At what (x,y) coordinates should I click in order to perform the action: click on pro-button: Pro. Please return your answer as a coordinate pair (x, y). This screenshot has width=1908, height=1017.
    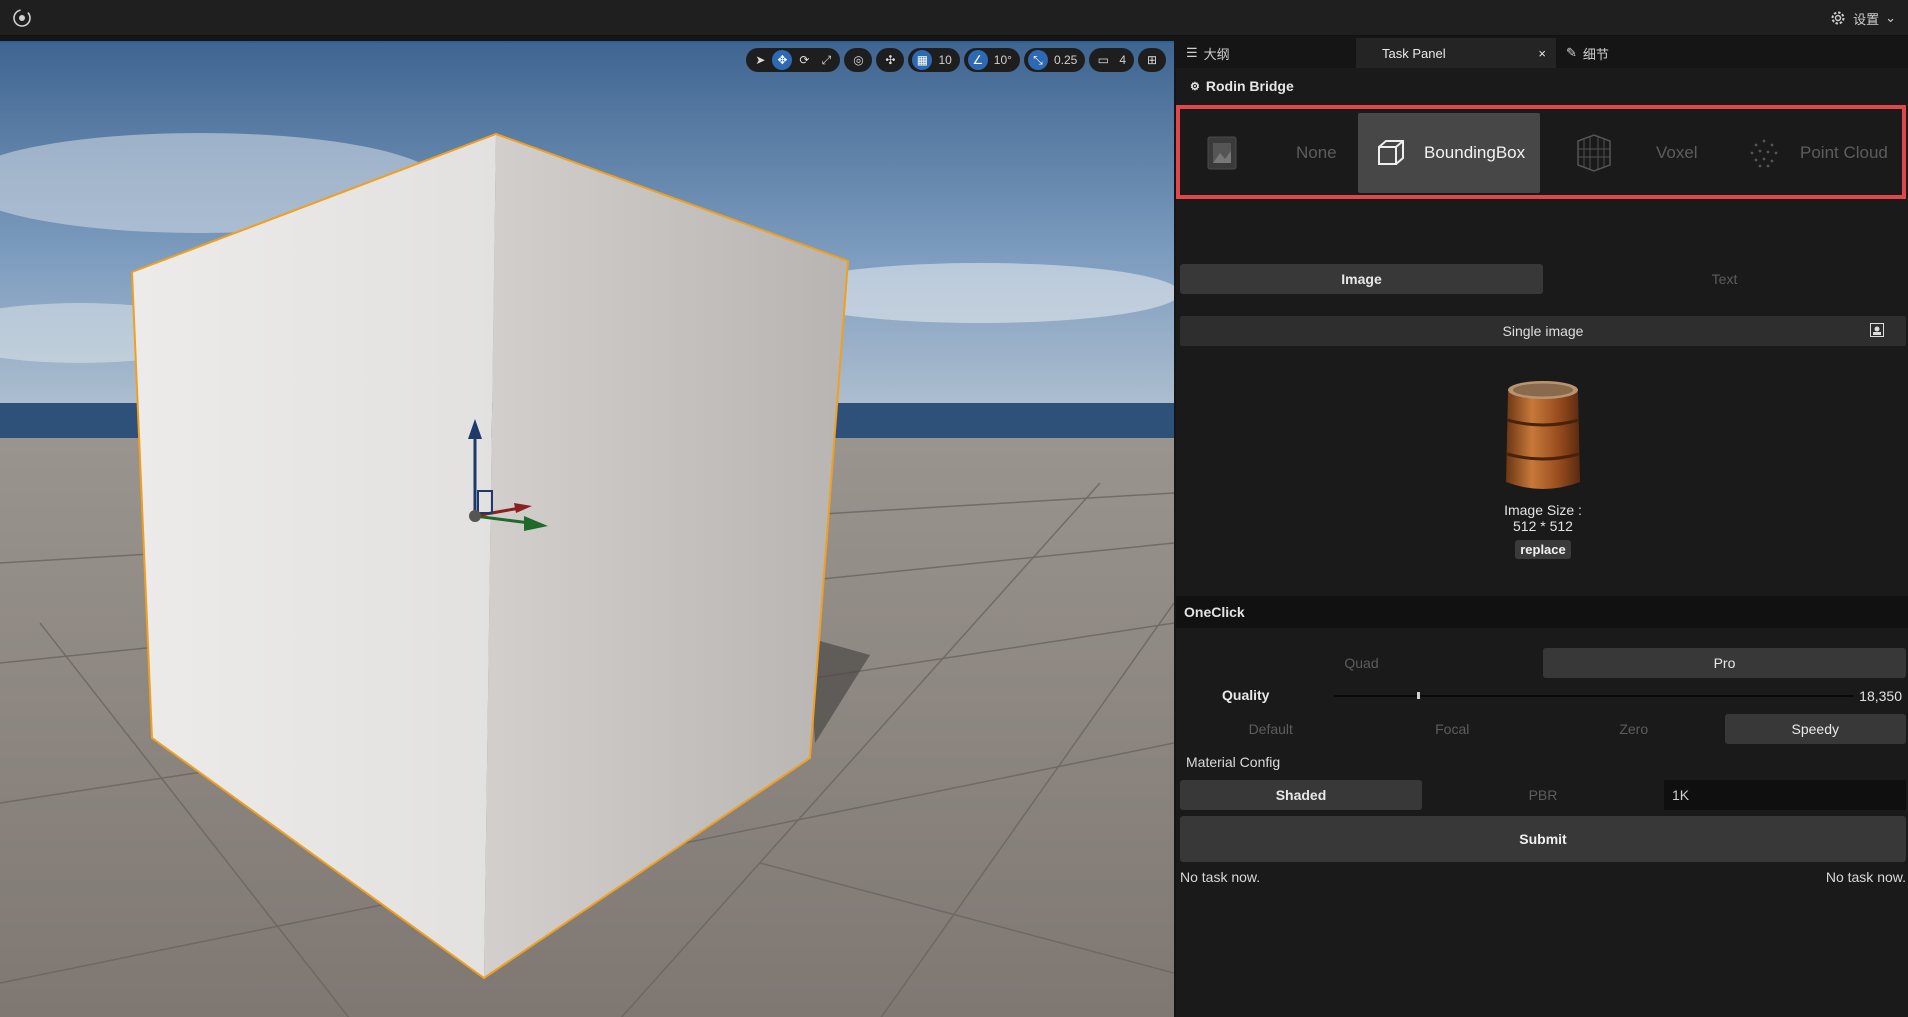
    Looking at the image, I should click on (1724, 663).